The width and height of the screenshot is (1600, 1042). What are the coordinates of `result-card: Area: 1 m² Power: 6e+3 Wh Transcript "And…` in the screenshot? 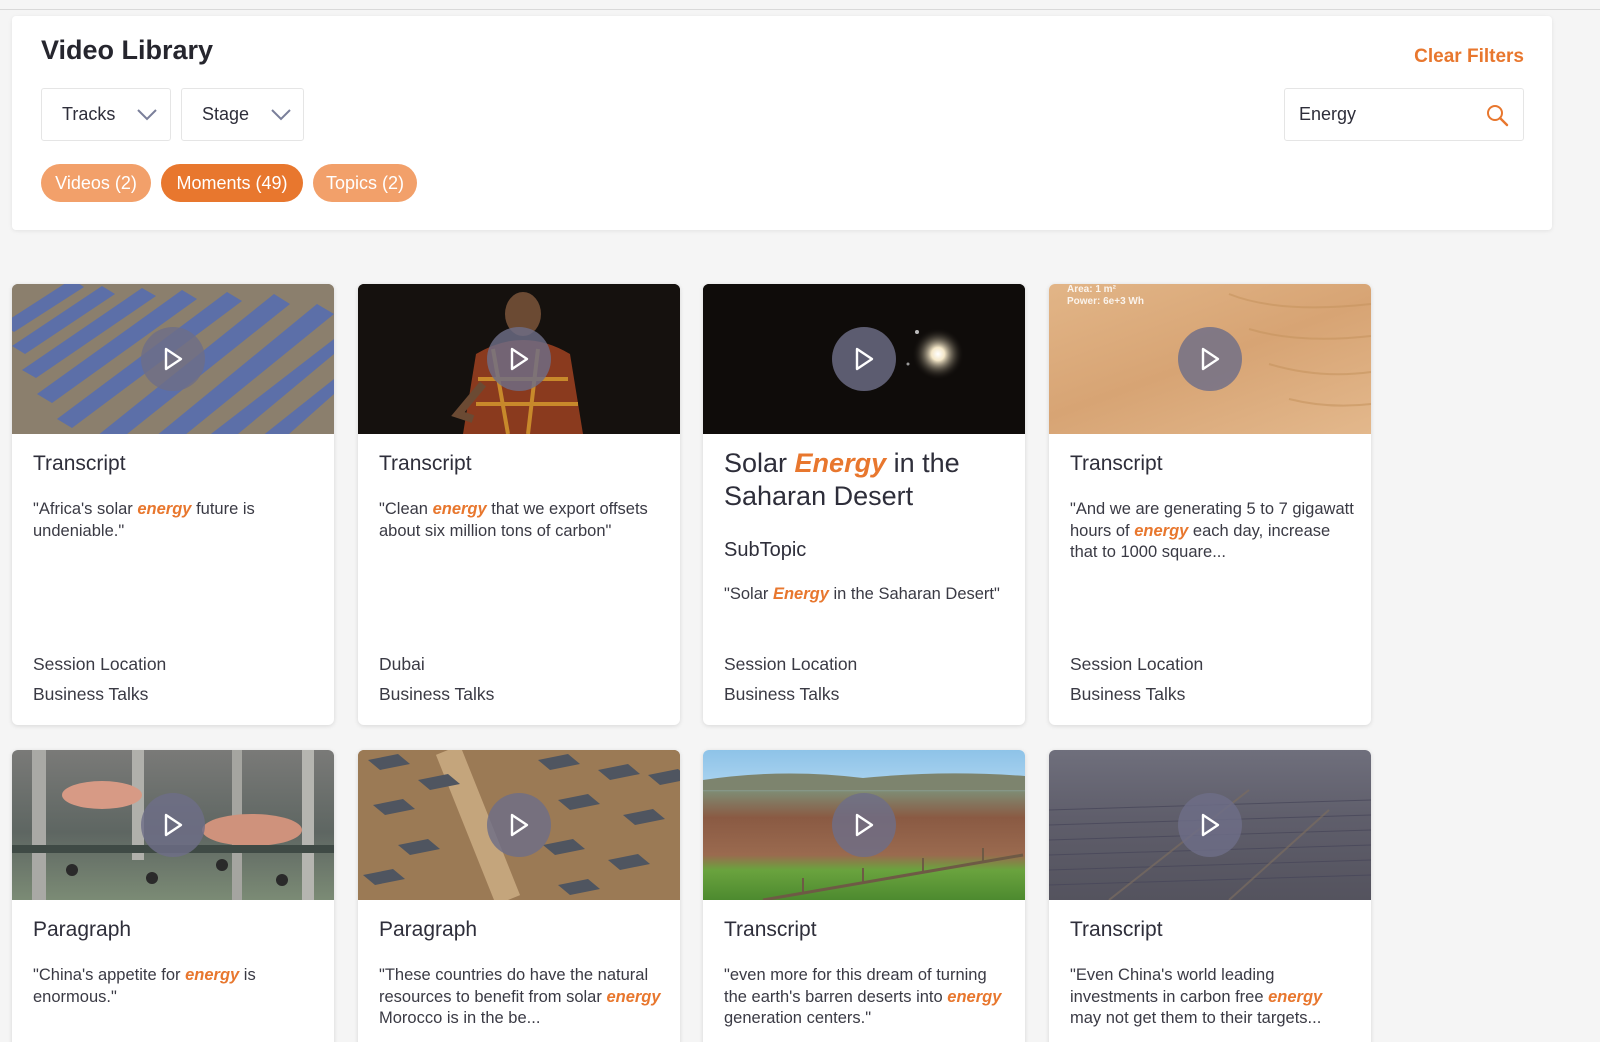 It's located at (1210, 504).